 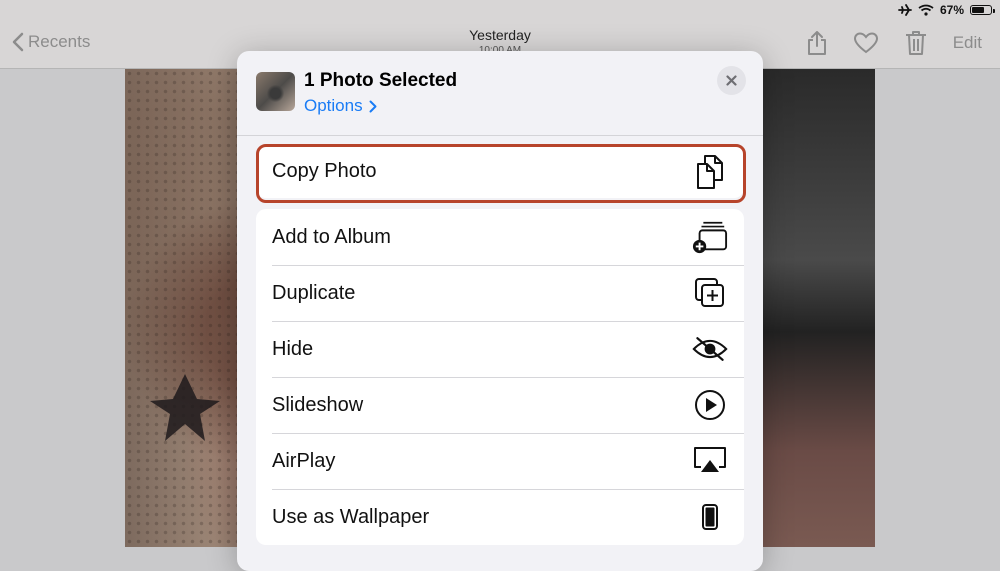 What do you see at coordinates (500, 293) in the screenshot?
I see `duplicate-action: Duplicate` at bounding box center [500, 293].